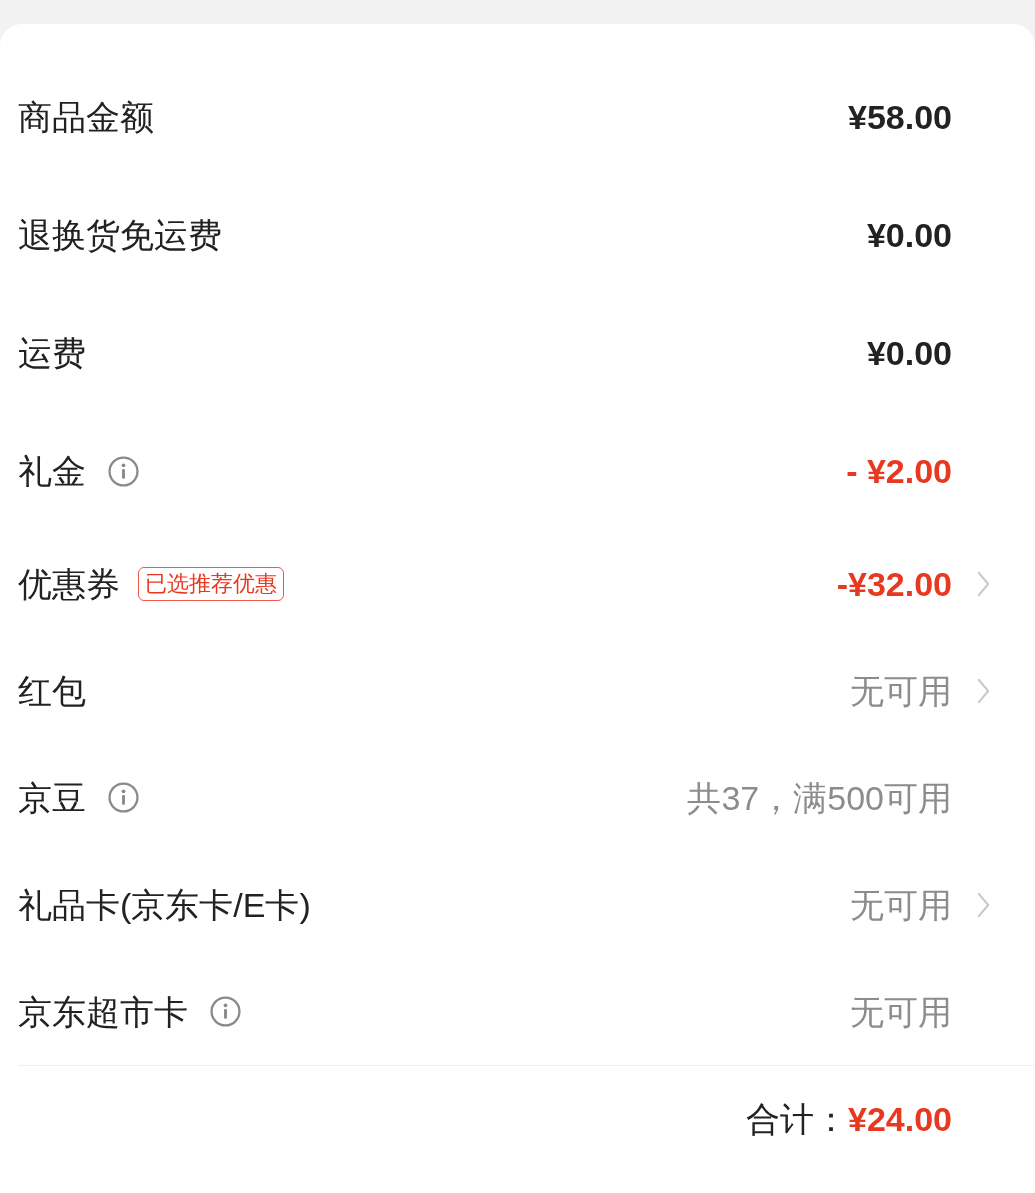  I want to click on row-label: 礼金, so click(52, 471).